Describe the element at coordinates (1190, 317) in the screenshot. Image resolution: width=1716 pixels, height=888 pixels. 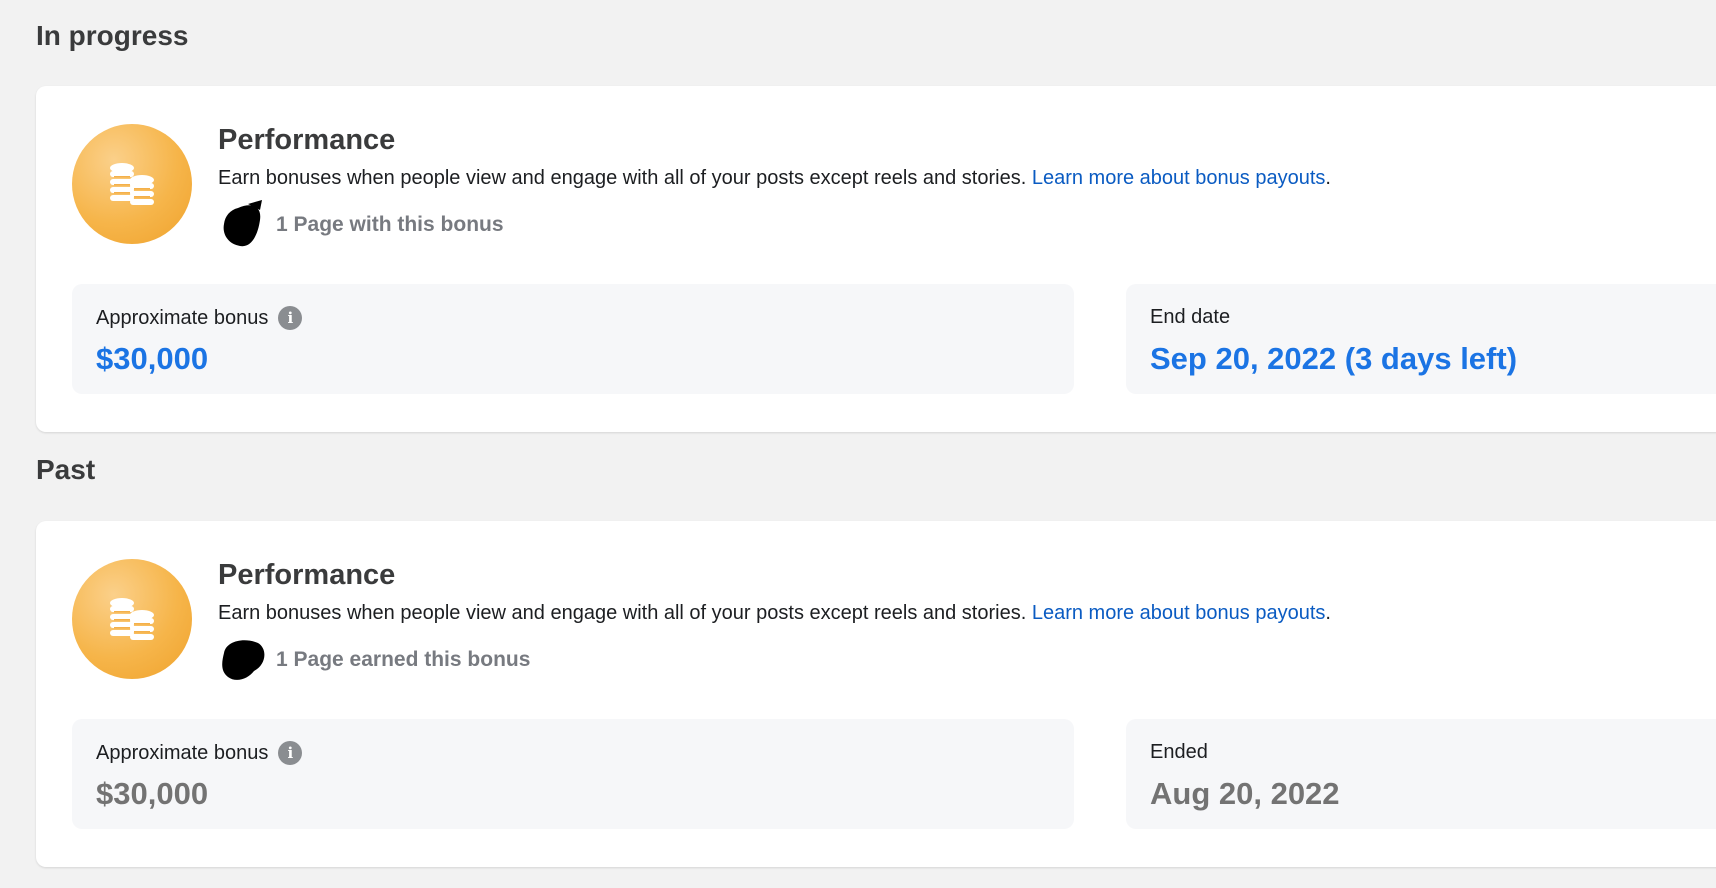
I see `date-label: End date` at that location.